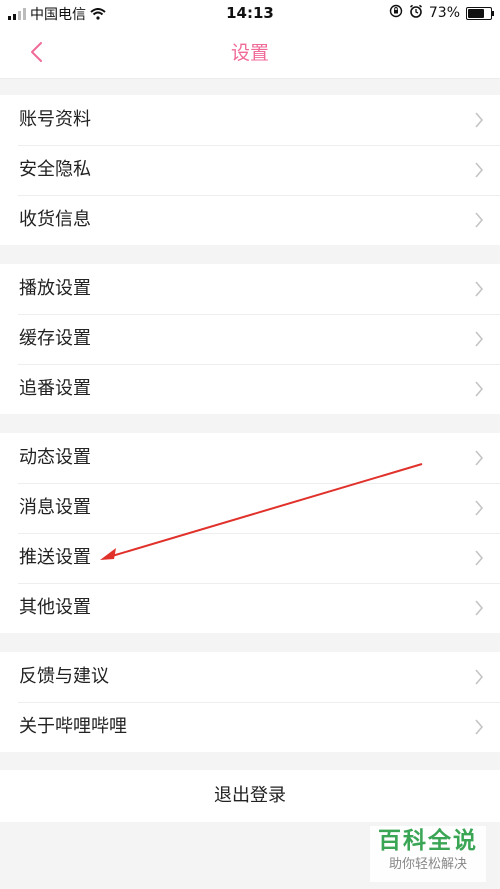  Describe the element at coordinates (64, 676) in the screenshot. I see `settings-item-label: 反馈与建议` at that location.